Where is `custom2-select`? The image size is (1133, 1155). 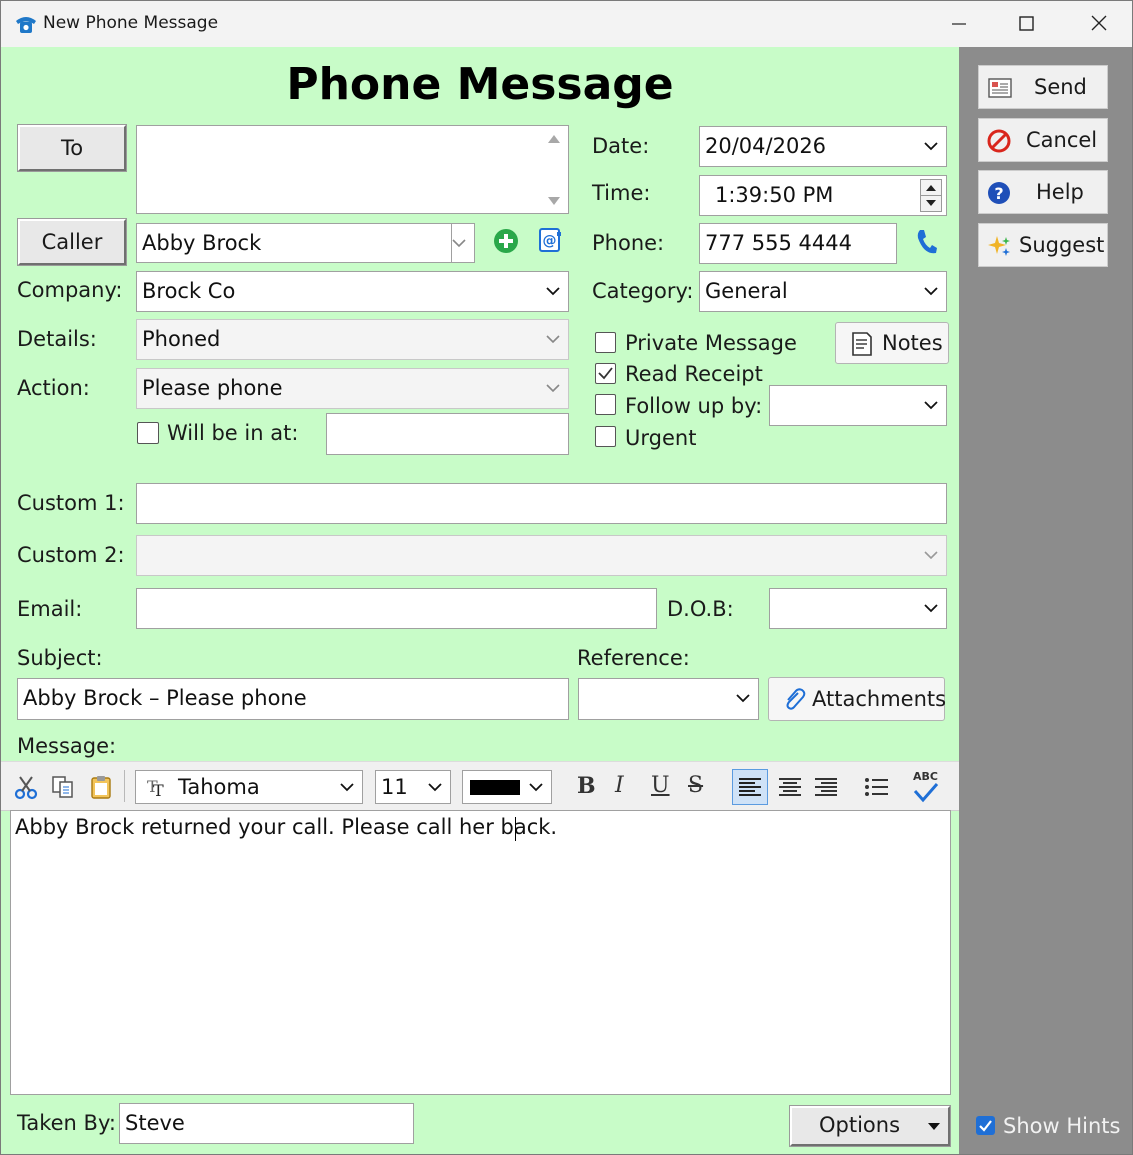 custom2-select is located at coordinates (541, 555).